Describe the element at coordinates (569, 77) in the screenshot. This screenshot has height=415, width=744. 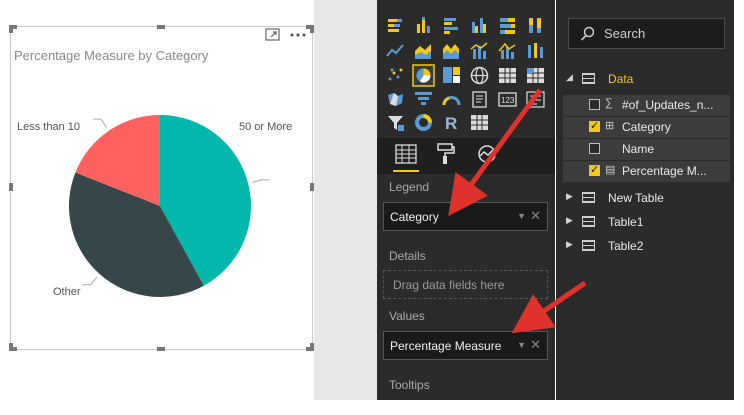
I see `expanded-caret-icon: ◢` at that location.